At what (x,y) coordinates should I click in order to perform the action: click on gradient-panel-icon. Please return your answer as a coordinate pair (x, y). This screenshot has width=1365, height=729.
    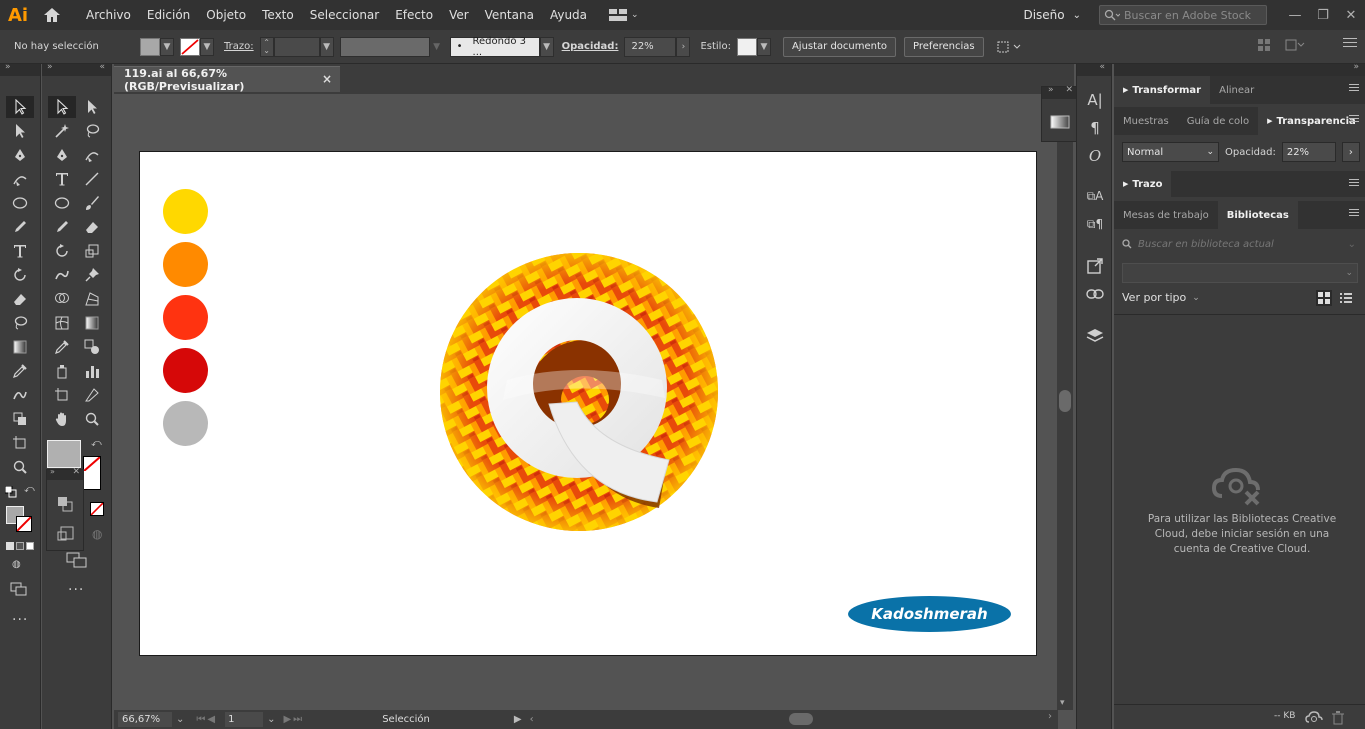
    Looking at the image, I should click on (1060, 122).